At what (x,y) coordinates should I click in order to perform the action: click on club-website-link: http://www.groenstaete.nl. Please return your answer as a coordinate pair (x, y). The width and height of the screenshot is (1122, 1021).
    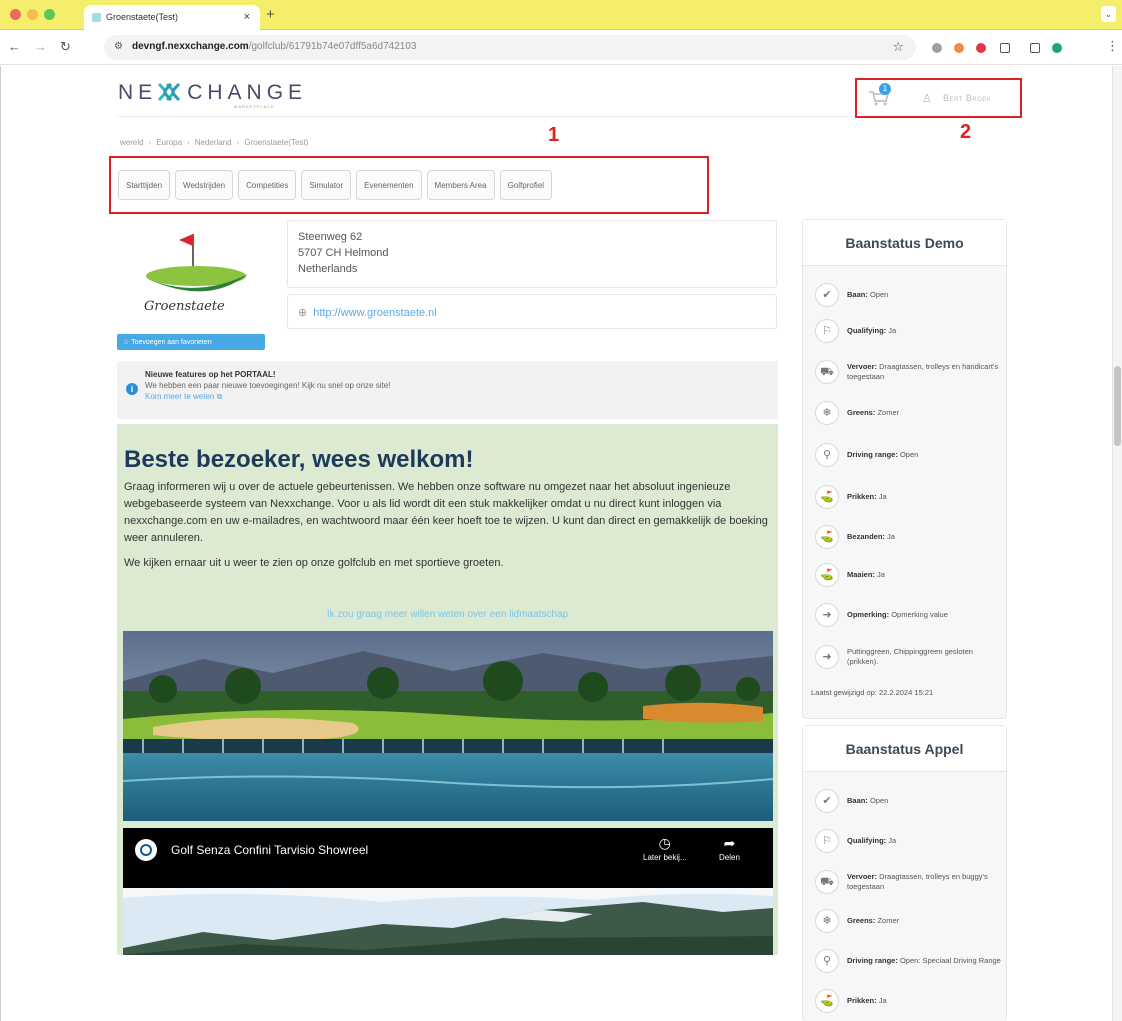
    Looking at the image, I should click on (375, 313).